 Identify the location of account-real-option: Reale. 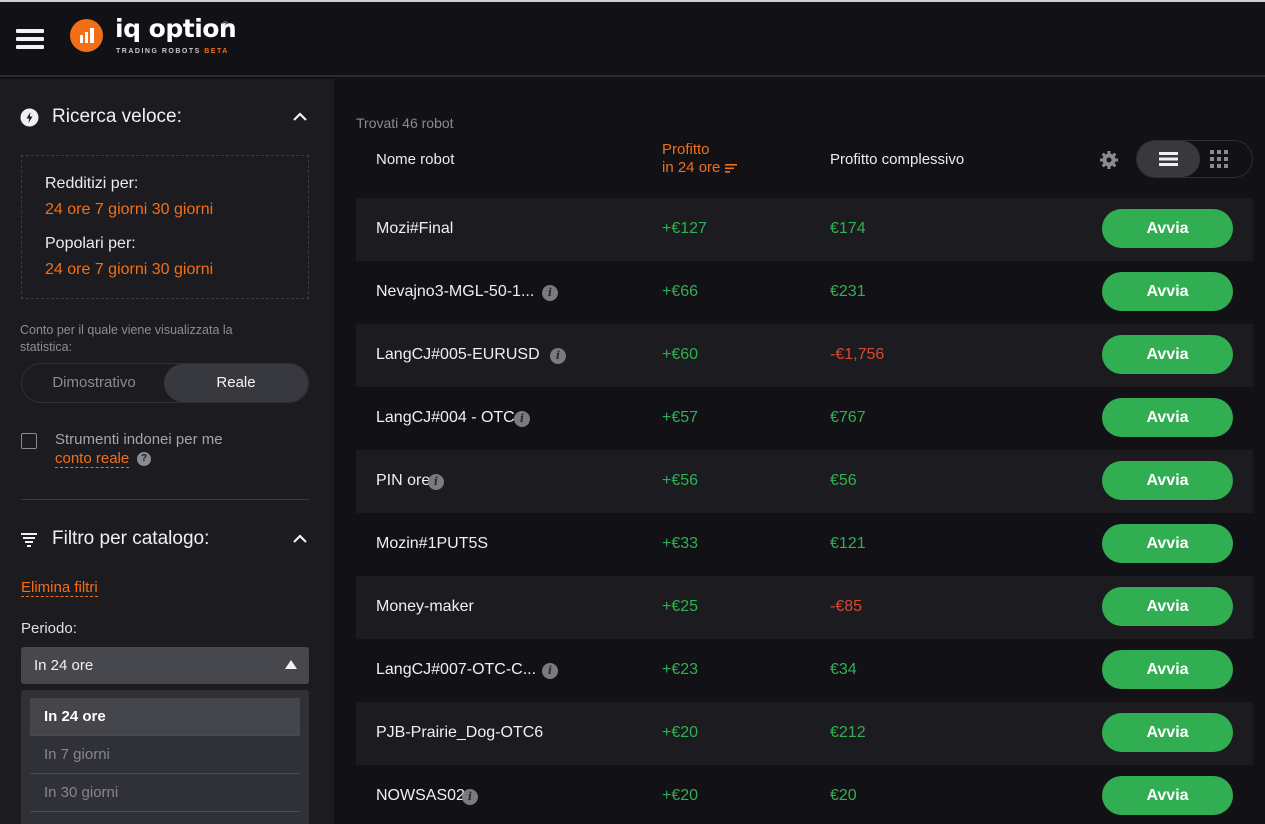
(236, 383).